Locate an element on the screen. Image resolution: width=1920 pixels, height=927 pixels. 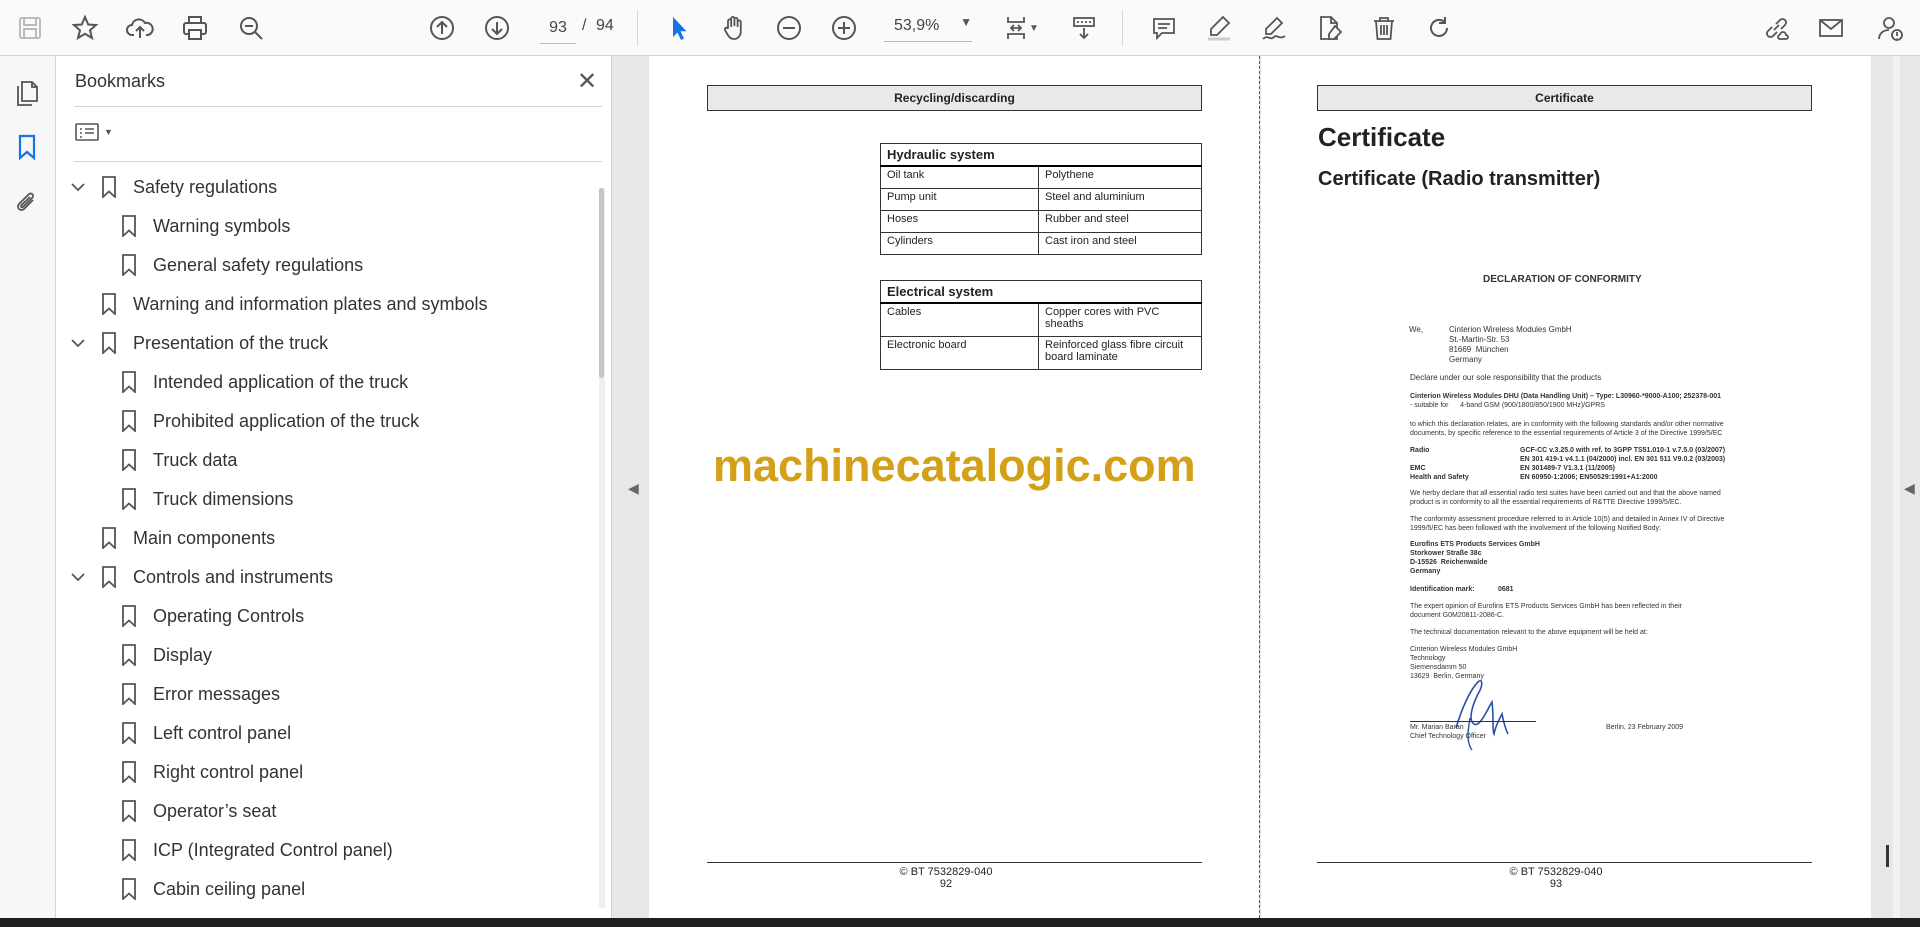
table-cell: Cables is located at coordinates (959, 319).